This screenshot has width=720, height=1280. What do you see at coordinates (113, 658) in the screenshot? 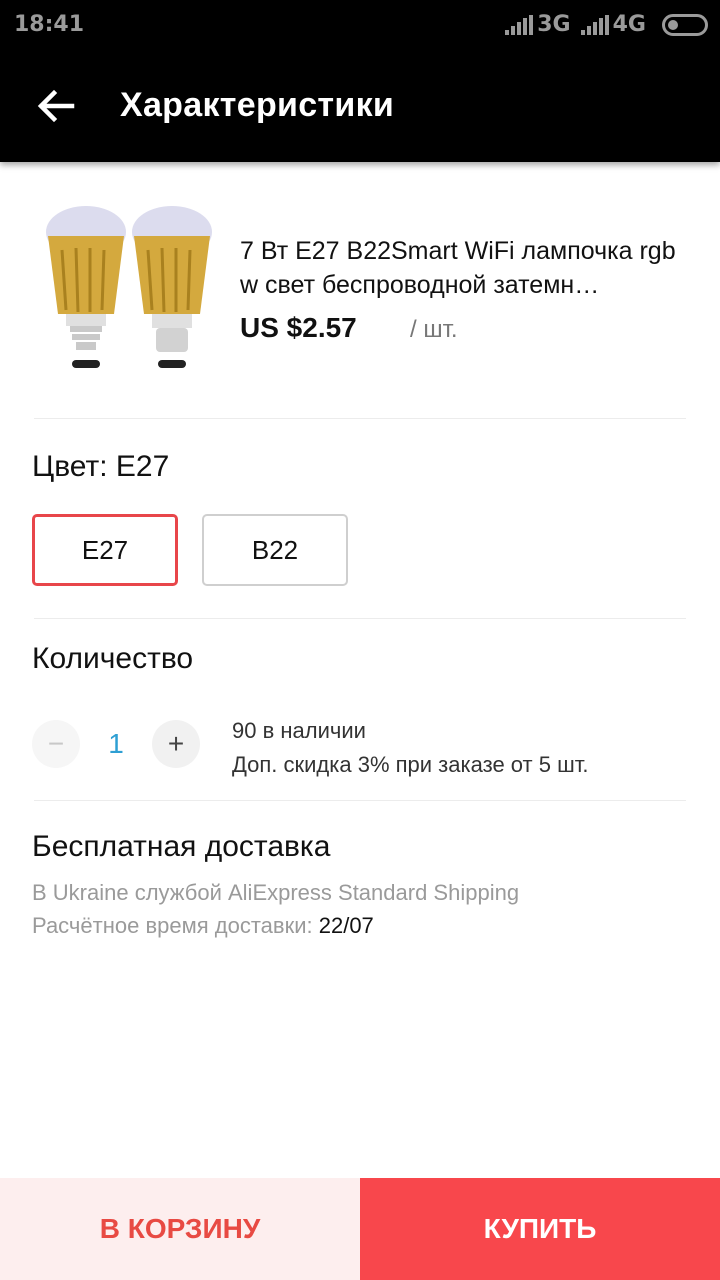
I see `quantity-label: Количество` at bounding box center [113, 658].